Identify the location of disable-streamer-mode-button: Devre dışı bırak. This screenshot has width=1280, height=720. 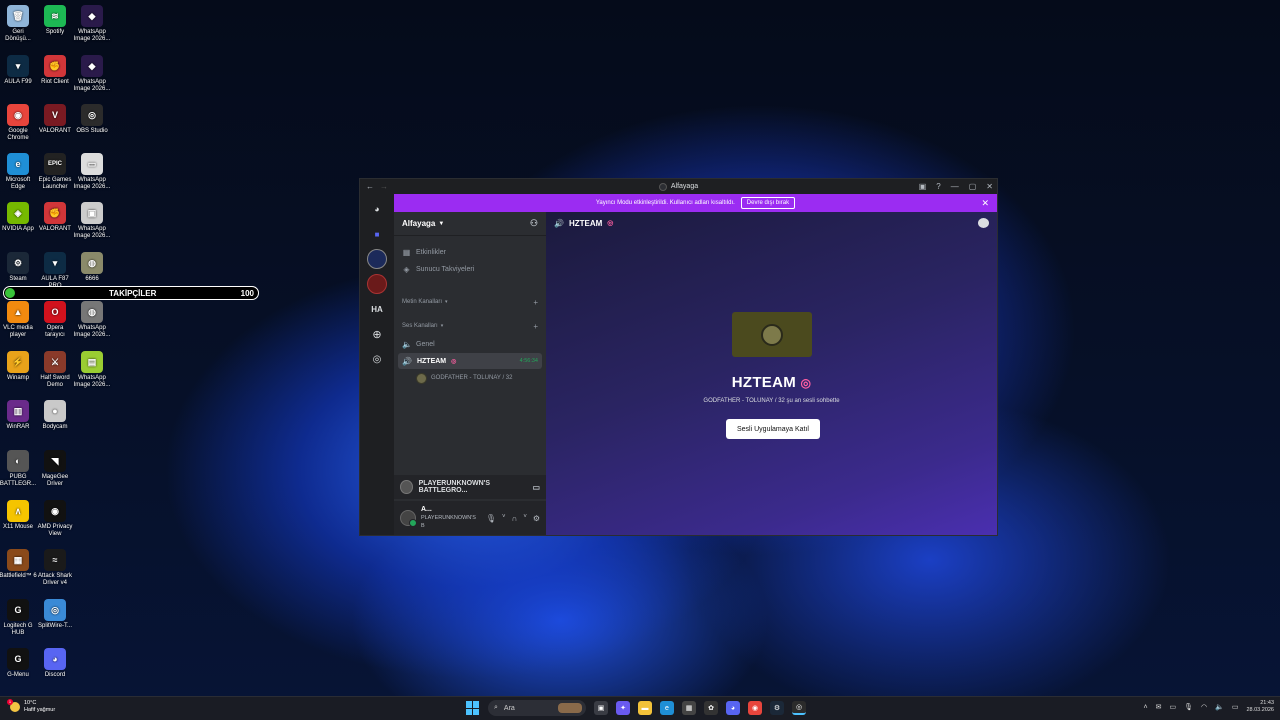
(768, 203).